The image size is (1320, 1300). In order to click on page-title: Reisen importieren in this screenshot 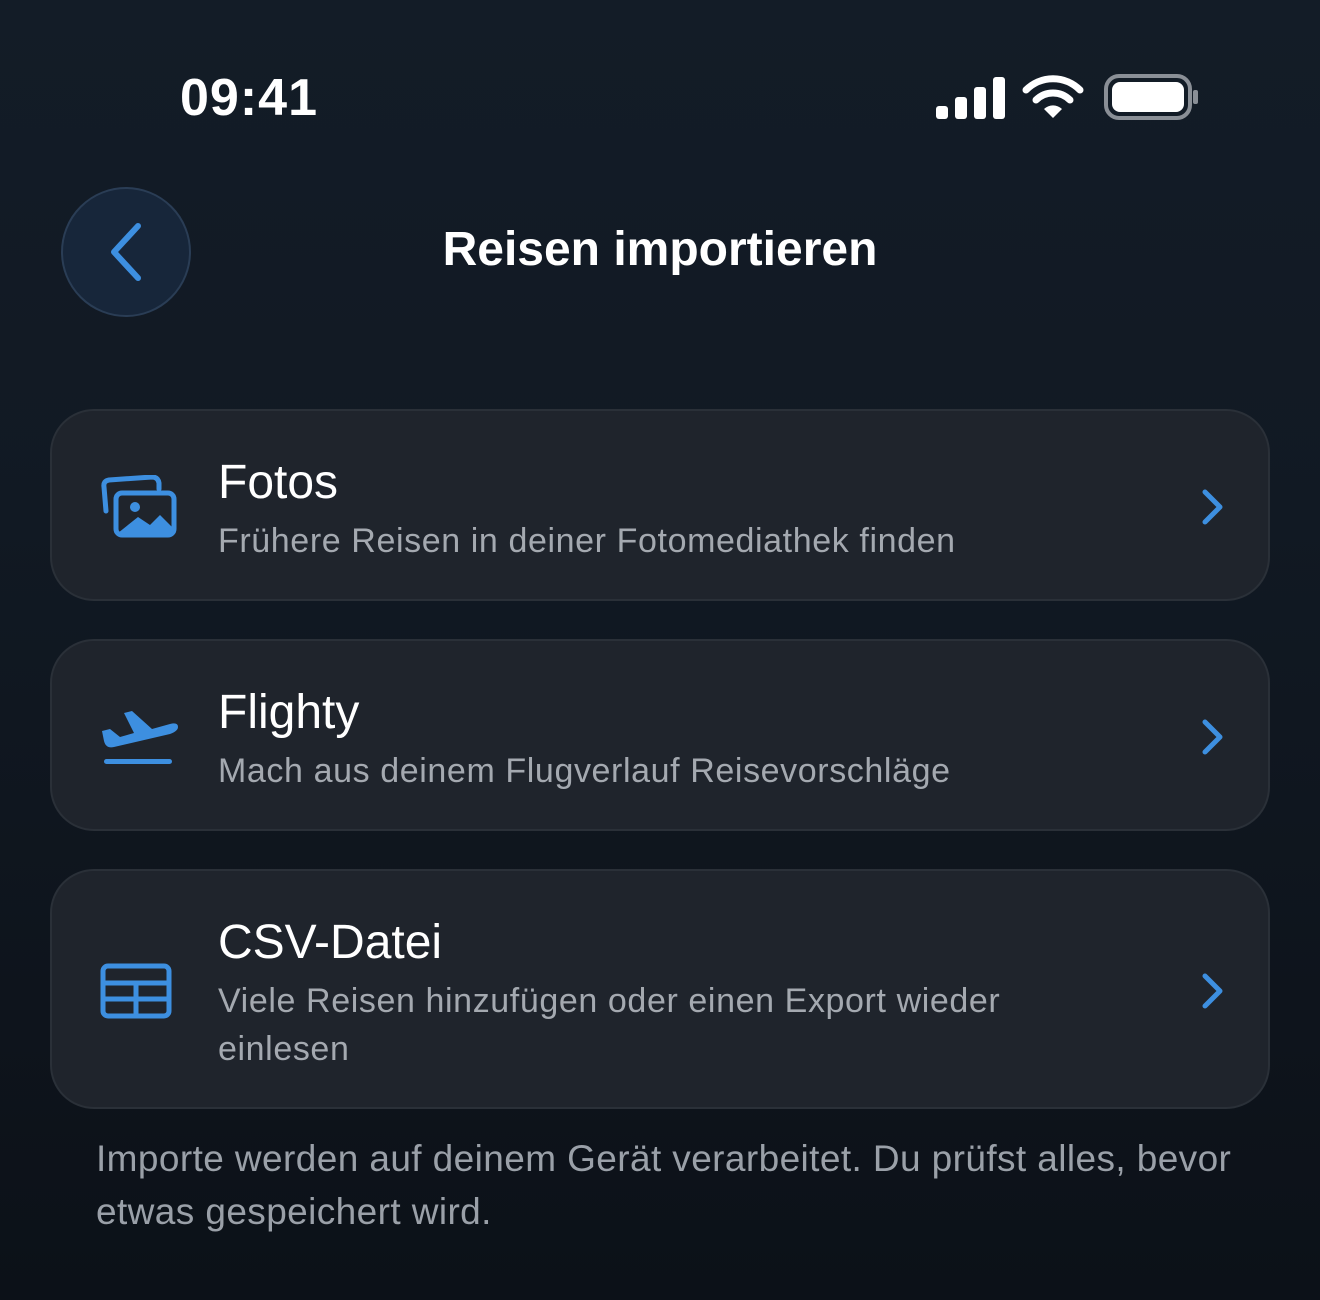, I will do `click(660, 249)`.